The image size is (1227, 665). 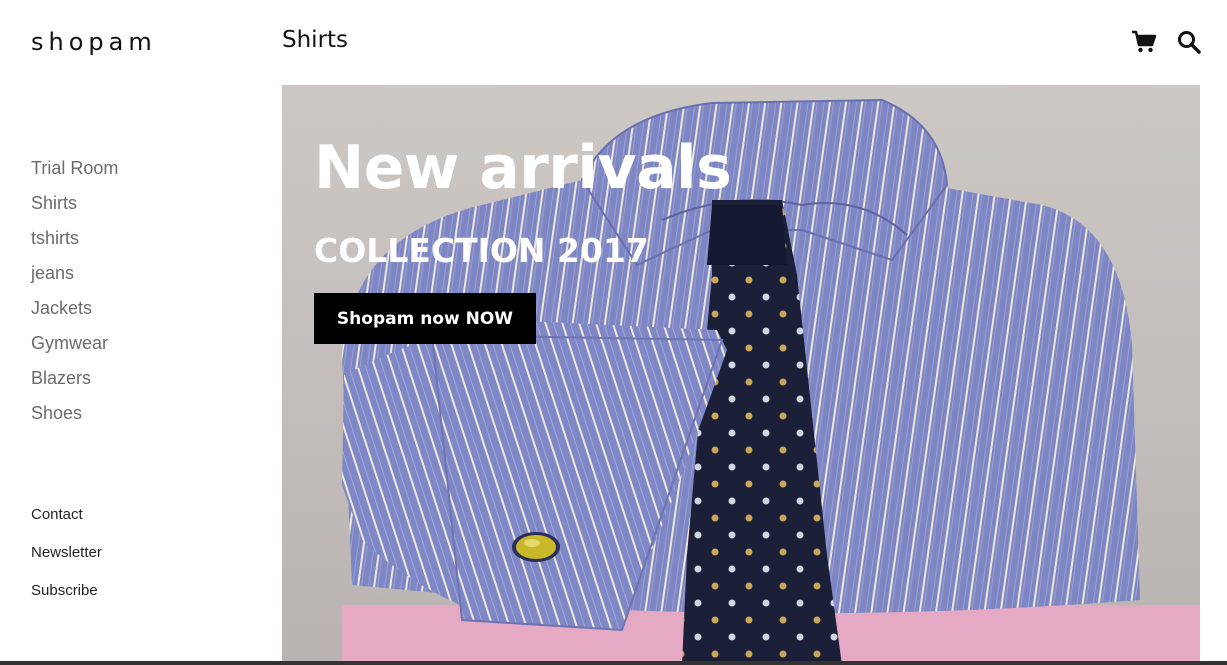 What do you see at coordinates (1144, 42) in the screenshot?
I see `cart-icon` at bounding box center [1144, 42].